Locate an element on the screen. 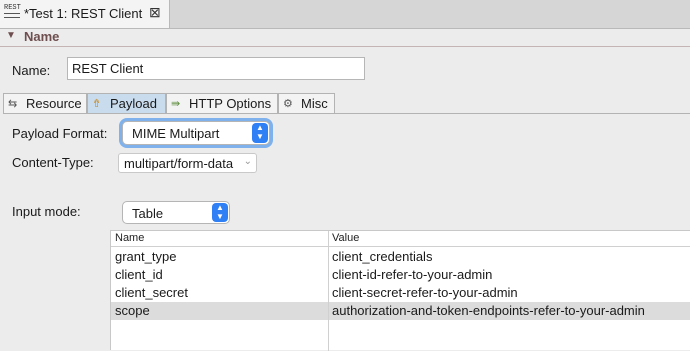 Image resolution: width=690 pixels, height=351 pixels. payload-format-select: MIME Multipart ▲ ▼ is located at coordinates (196, 133).